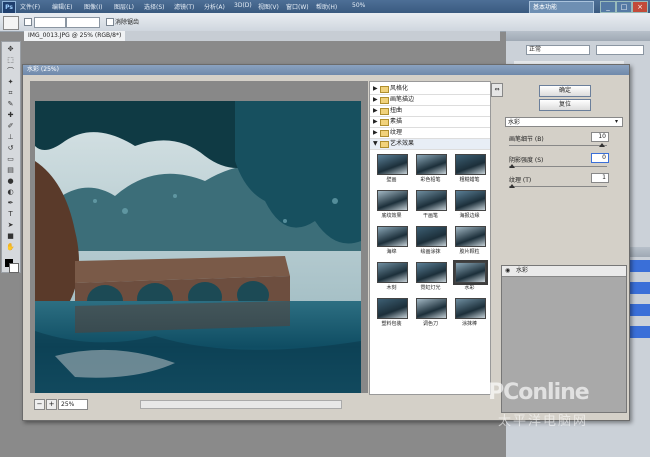 This screenshot has width=650, height=457. I want to click on category-brush-strokes: ▶ 画笔描边, so click(430, 100).